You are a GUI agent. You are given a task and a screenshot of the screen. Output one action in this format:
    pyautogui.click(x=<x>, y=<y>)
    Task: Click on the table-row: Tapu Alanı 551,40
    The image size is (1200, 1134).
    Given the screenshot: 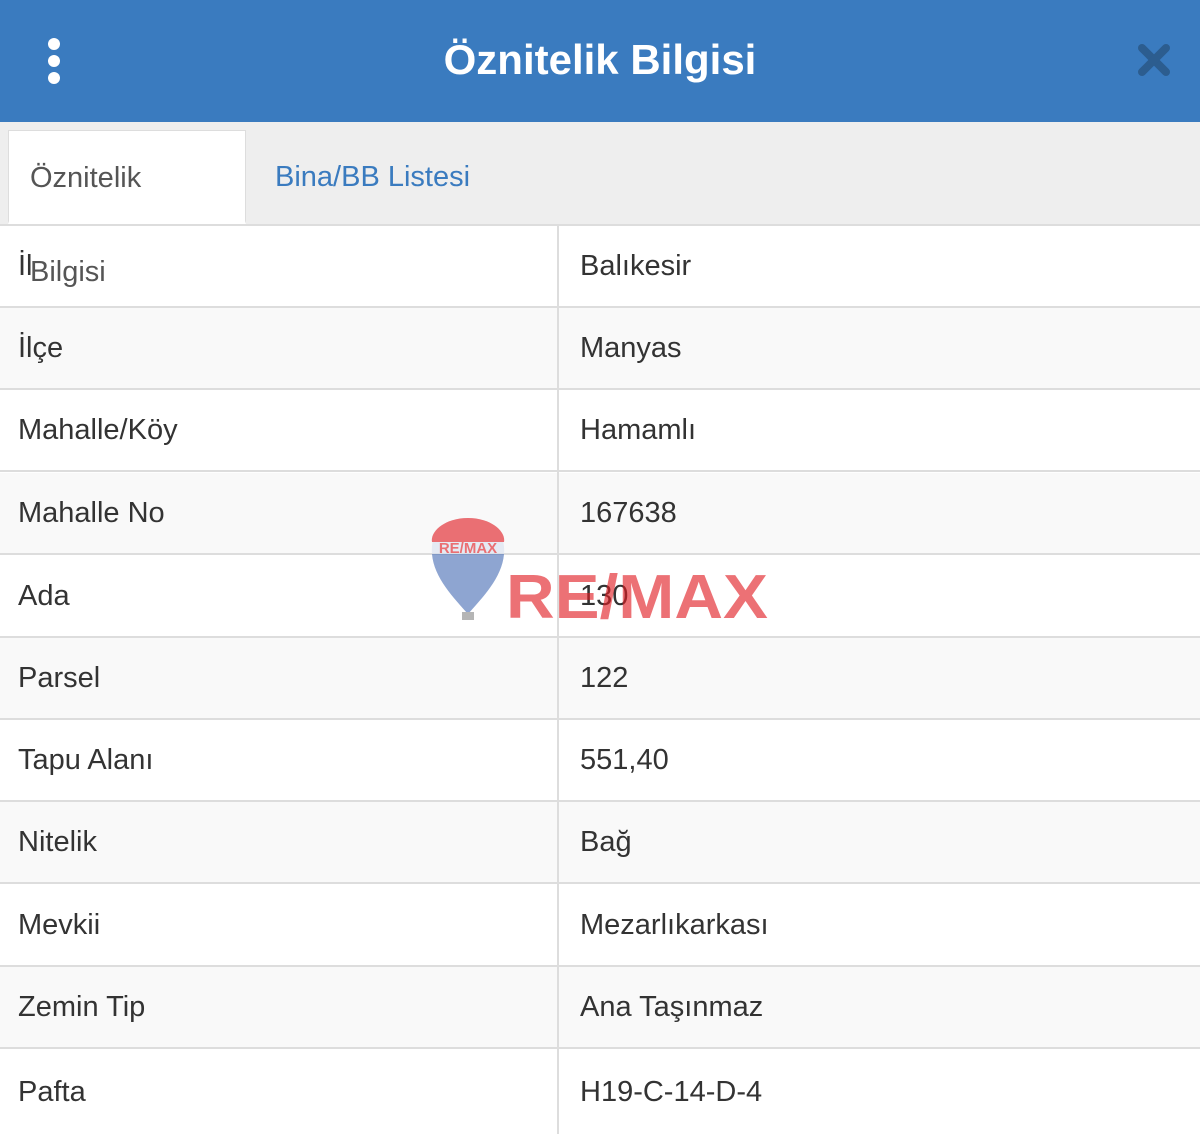 What is the action you would take?
    pyautogui.click(x=600, y=761)
    